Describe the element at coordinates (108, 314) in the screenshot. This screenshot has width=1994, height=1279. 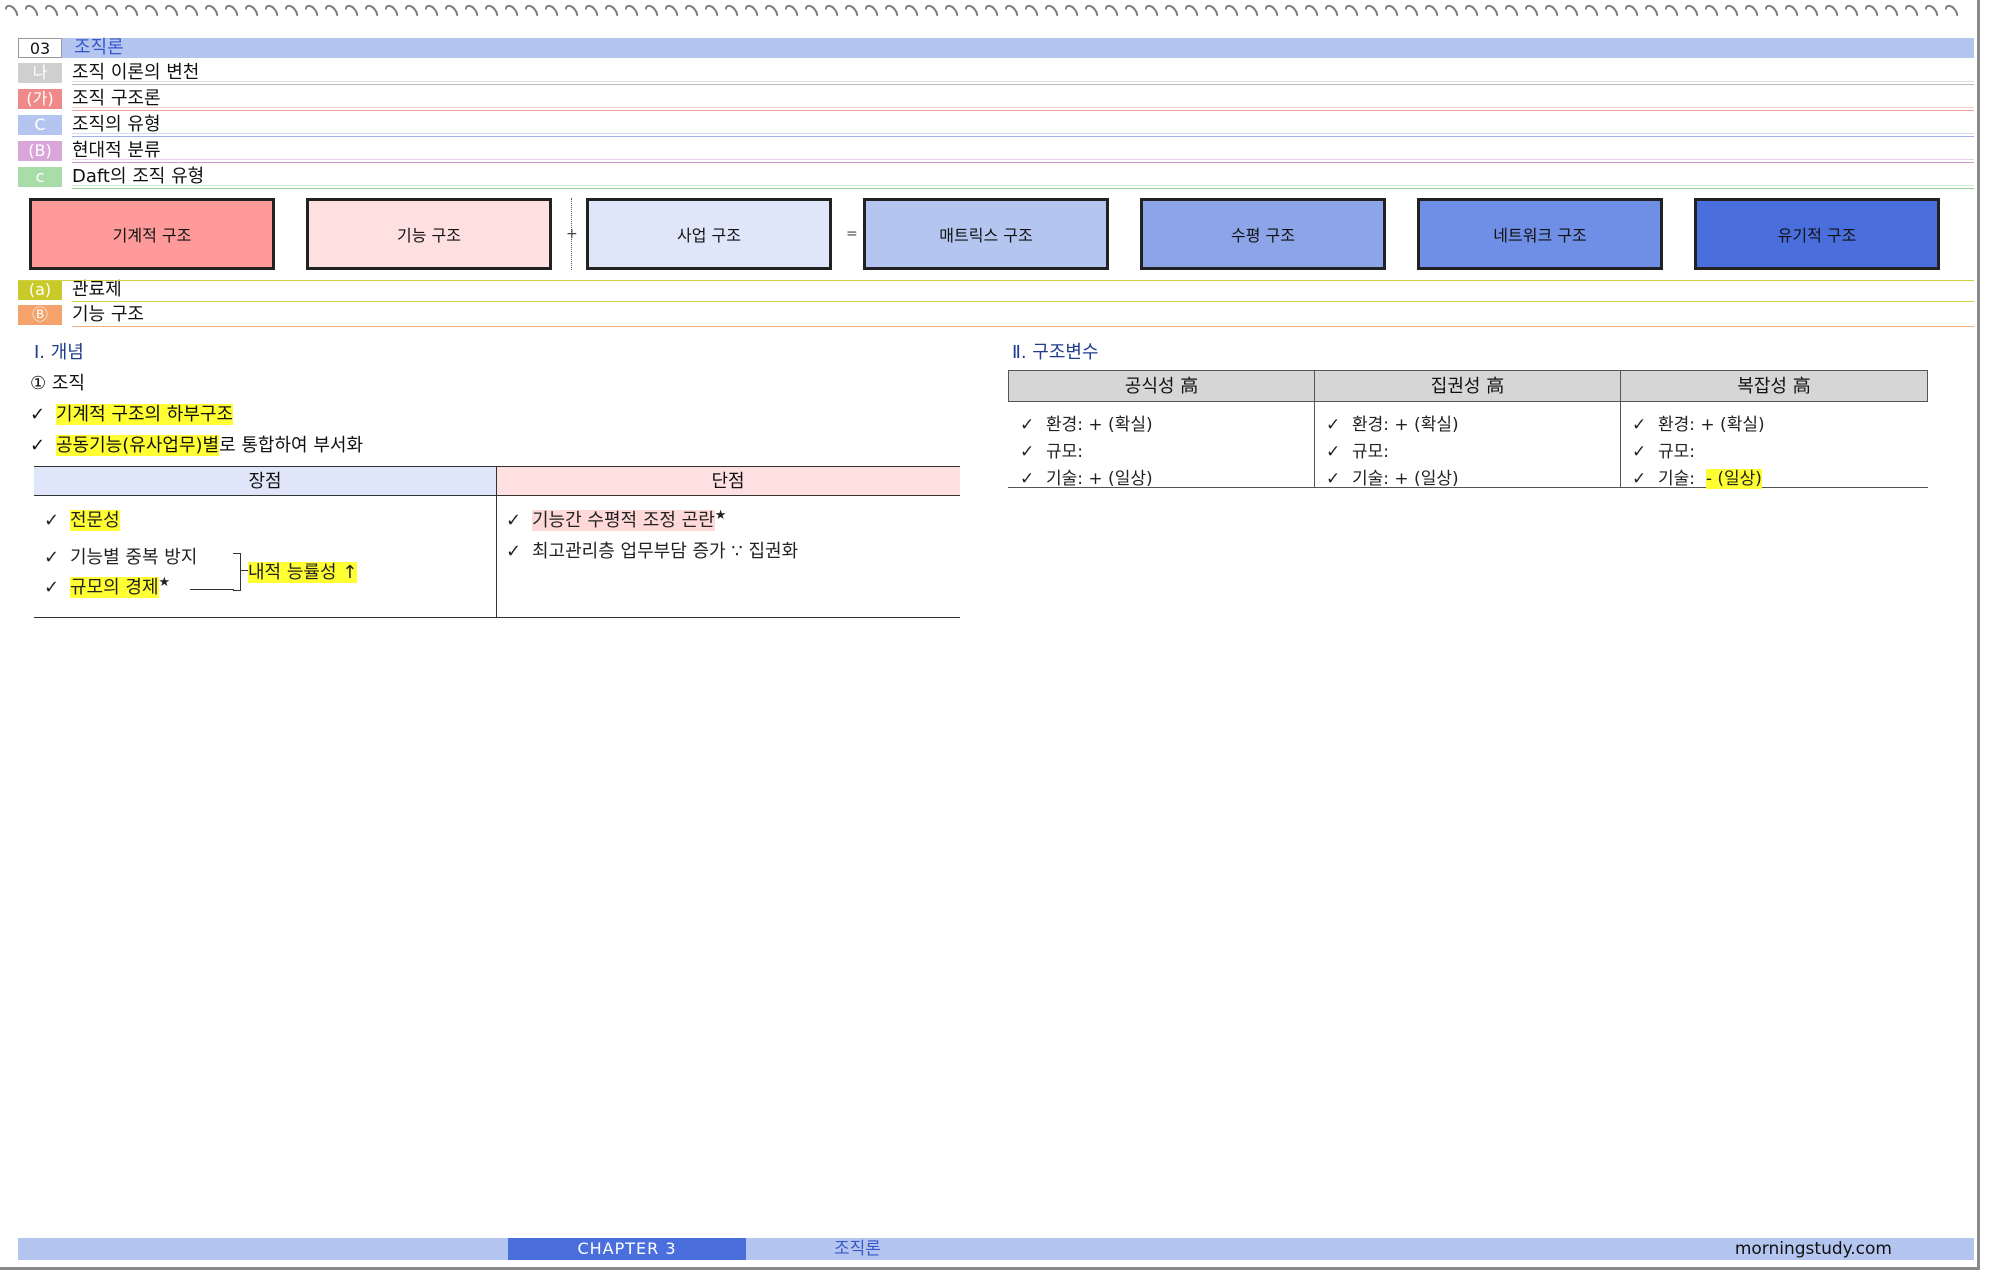
I see `row-title: 기능 구조` at that location.